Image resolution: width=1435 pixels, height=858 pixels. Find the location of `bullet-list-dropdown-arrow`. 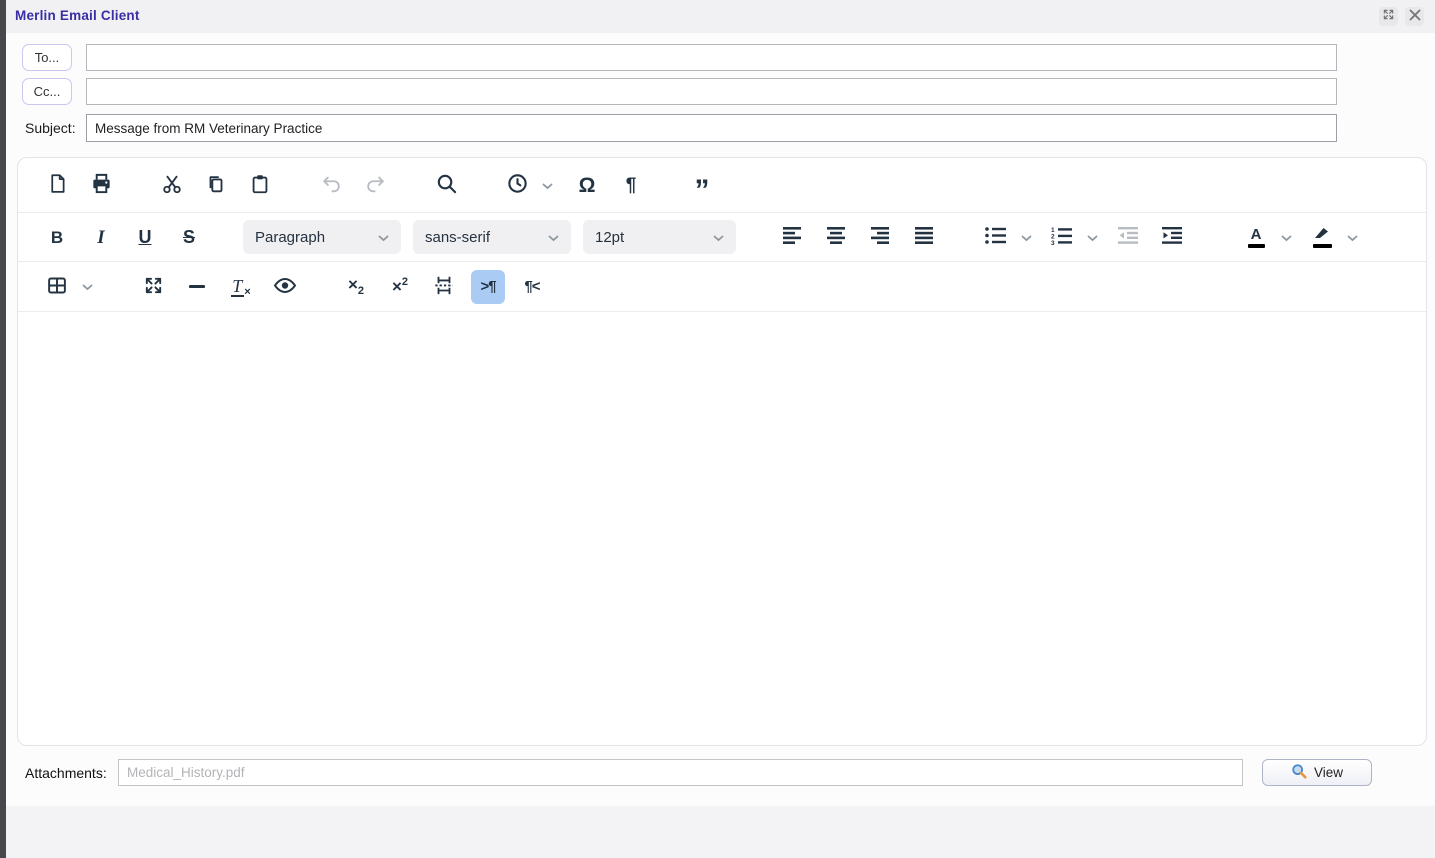

bullet-list-dropdown-arrow is located at coordinates (1026, 237).